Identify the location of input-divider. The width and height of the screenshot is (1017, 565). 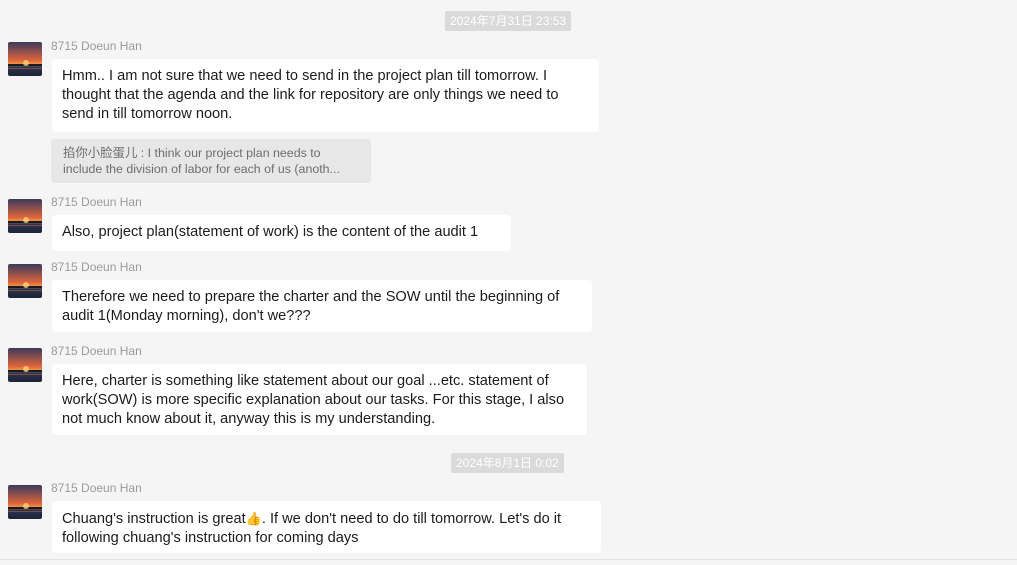
(508, 559).